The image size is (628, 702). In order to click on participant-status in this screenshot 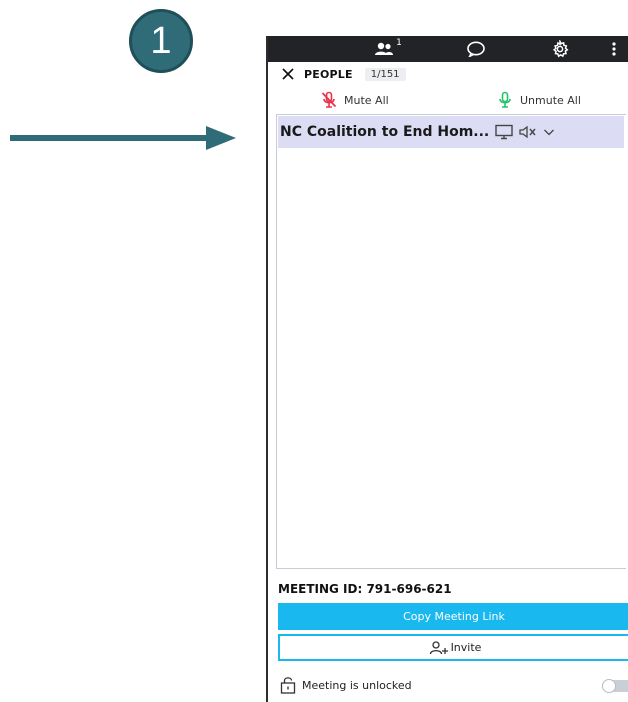, I will do `click(527, 132)`.